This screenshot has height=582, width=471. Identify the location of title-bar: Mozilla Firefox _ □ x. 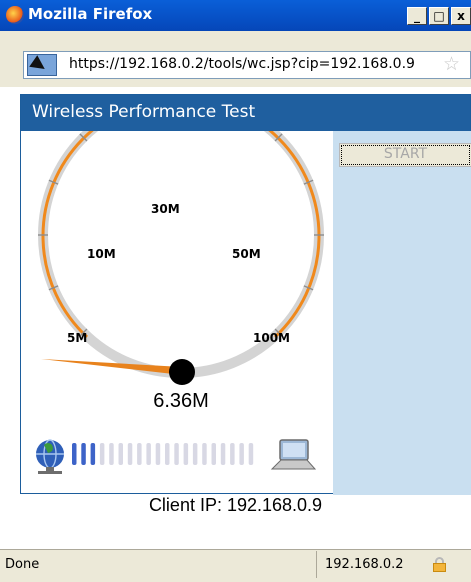
(235, 15).